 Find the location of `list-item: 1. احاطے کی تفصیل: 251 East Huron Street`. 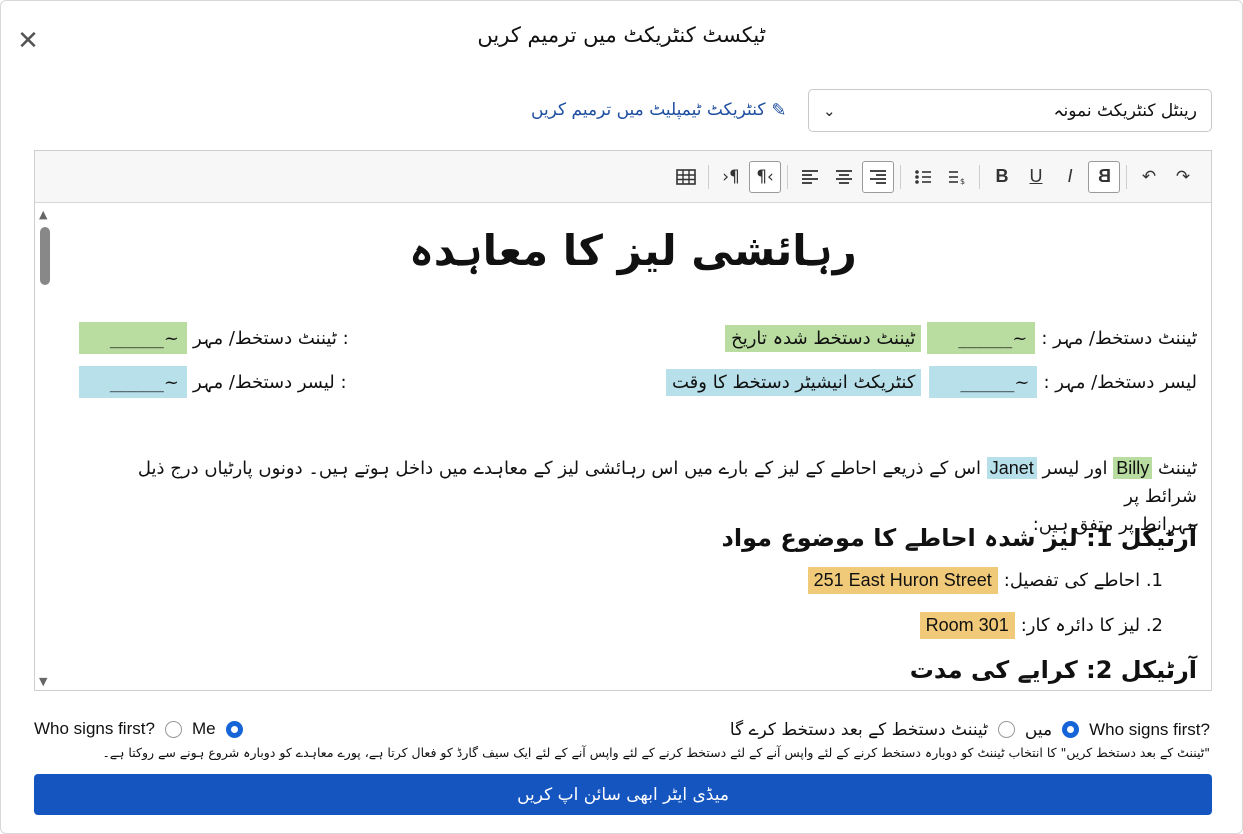

list-item: 1. احاطے کی تفصیل: 251 East Huron Street is located at coordinates (985, 580).